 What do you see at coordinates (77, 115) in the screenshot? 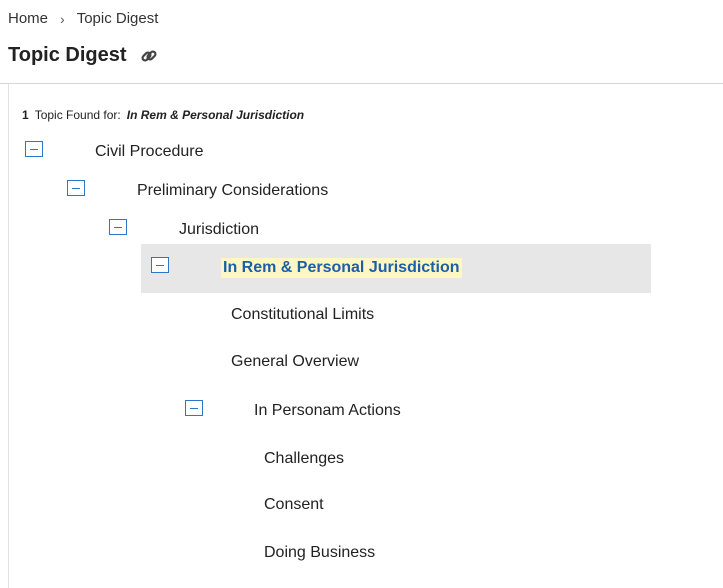
I see `results-label: Topic Found for:` at bounding box center [77, 115].